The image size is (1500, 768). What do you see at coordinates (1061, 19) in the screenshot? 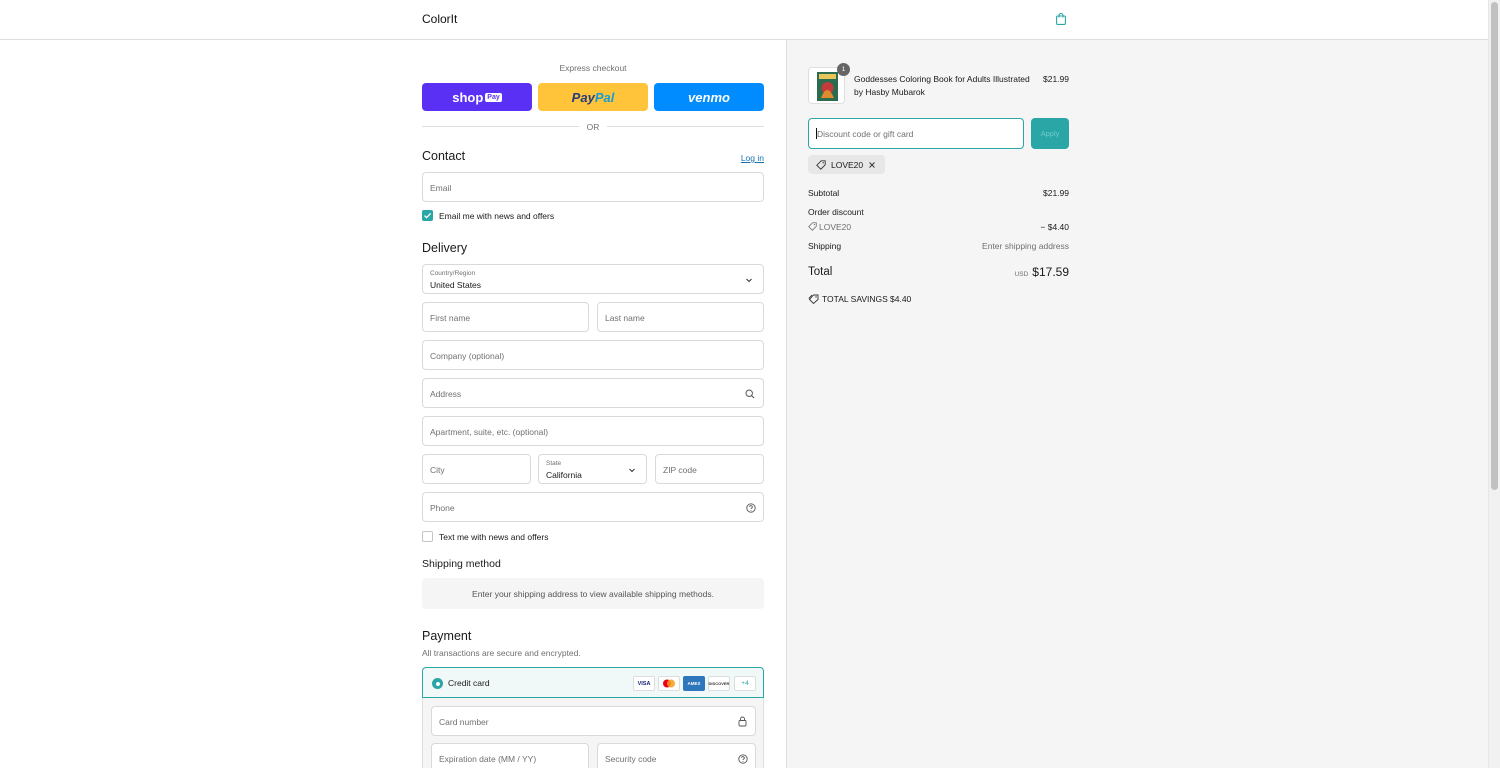
I see `shopping-bag-icon` at bounding box center [1061, 19].